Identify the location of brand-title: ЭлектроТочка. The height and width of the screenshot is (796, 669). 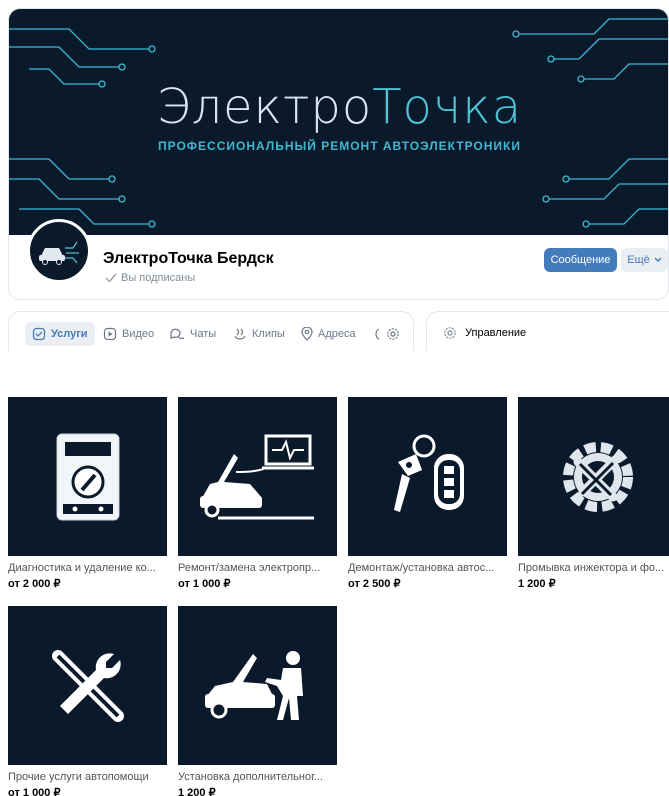
(338, 107).